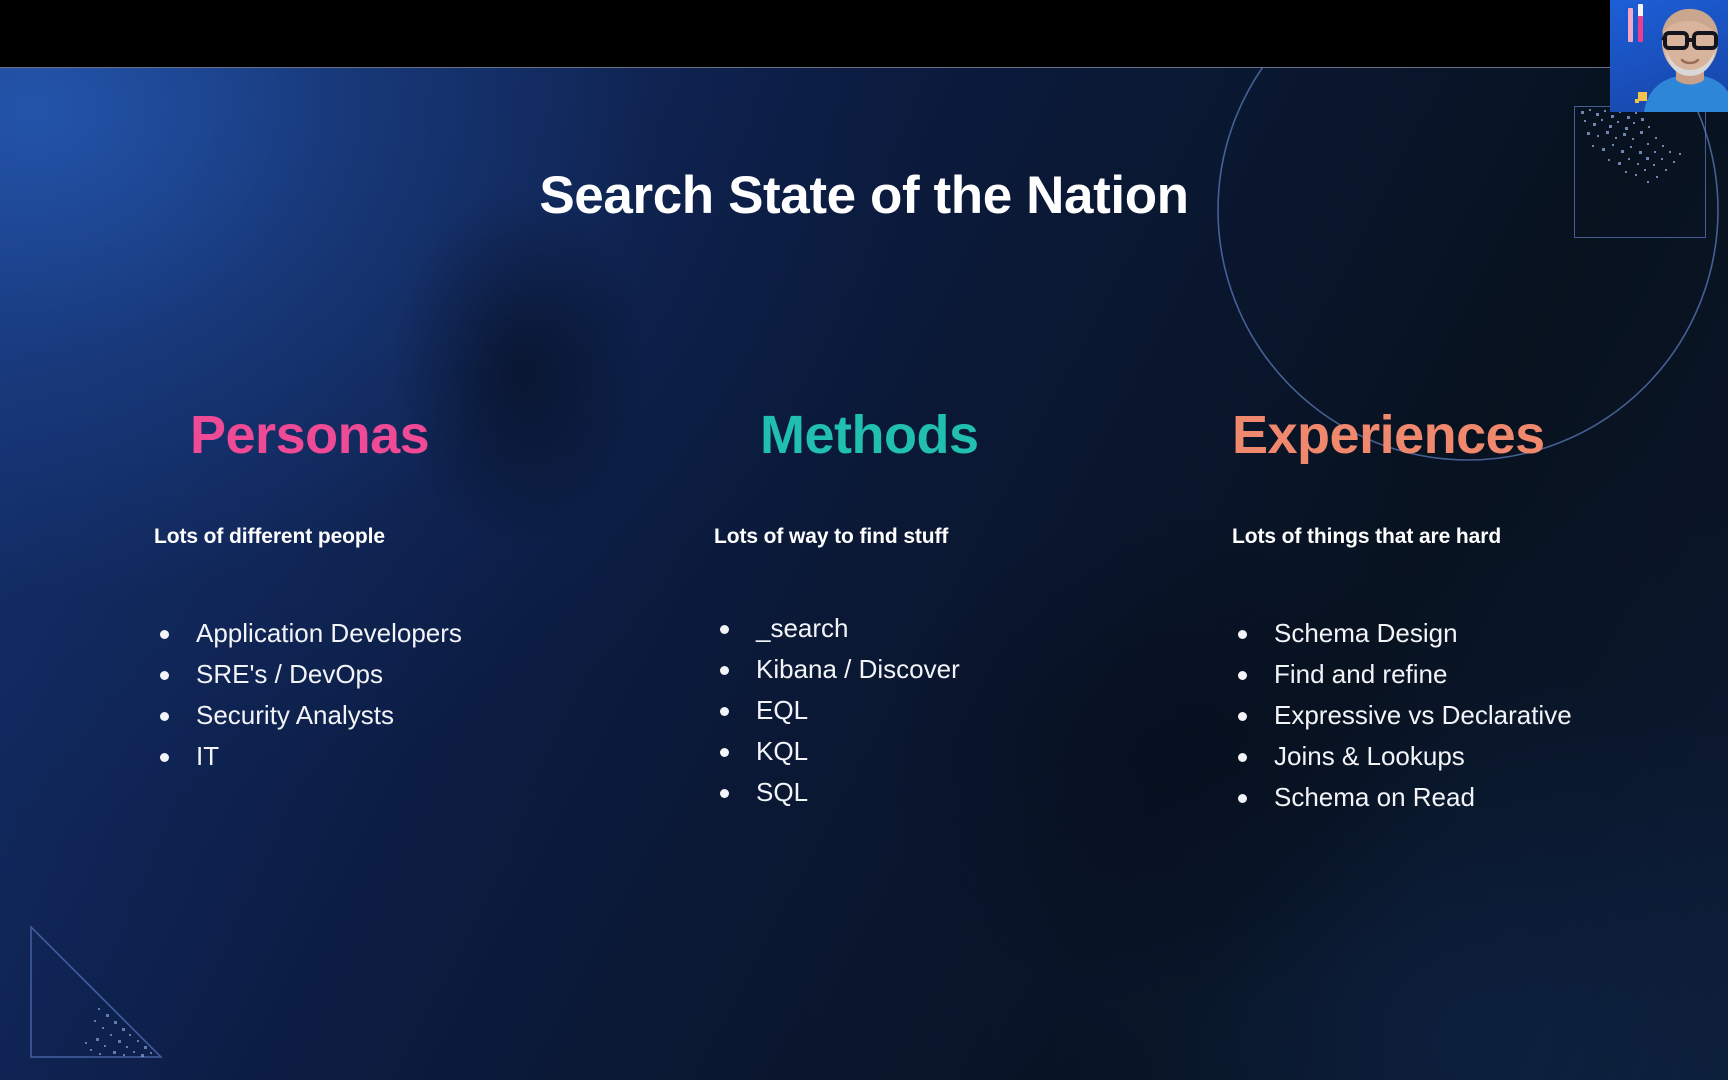 The width and height of the screenshot is (1728, 1080). I want to click on bullet-list-methods: _search Kibana / Discover EQL KQL SQL, so click(837, 710).